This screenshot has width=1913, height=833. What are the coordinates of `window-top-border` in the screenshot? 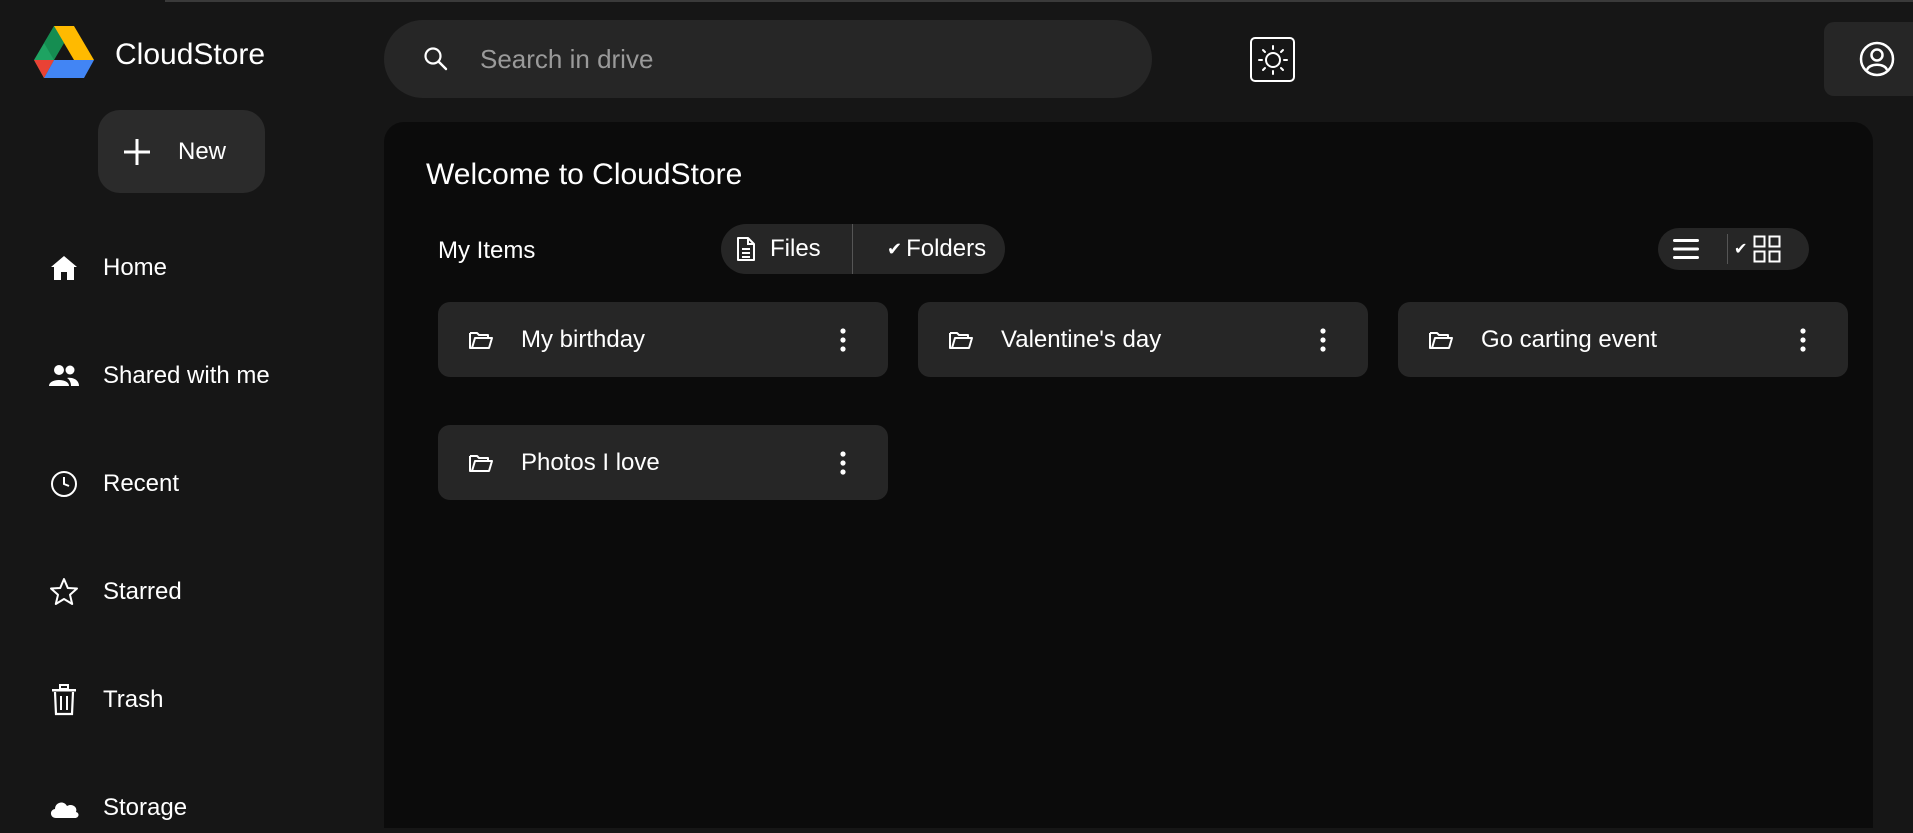 It's located at (1039, 1).